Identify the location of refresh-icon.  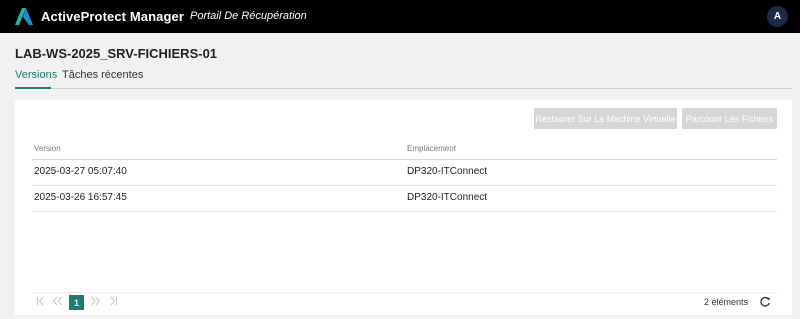
(765, 302).